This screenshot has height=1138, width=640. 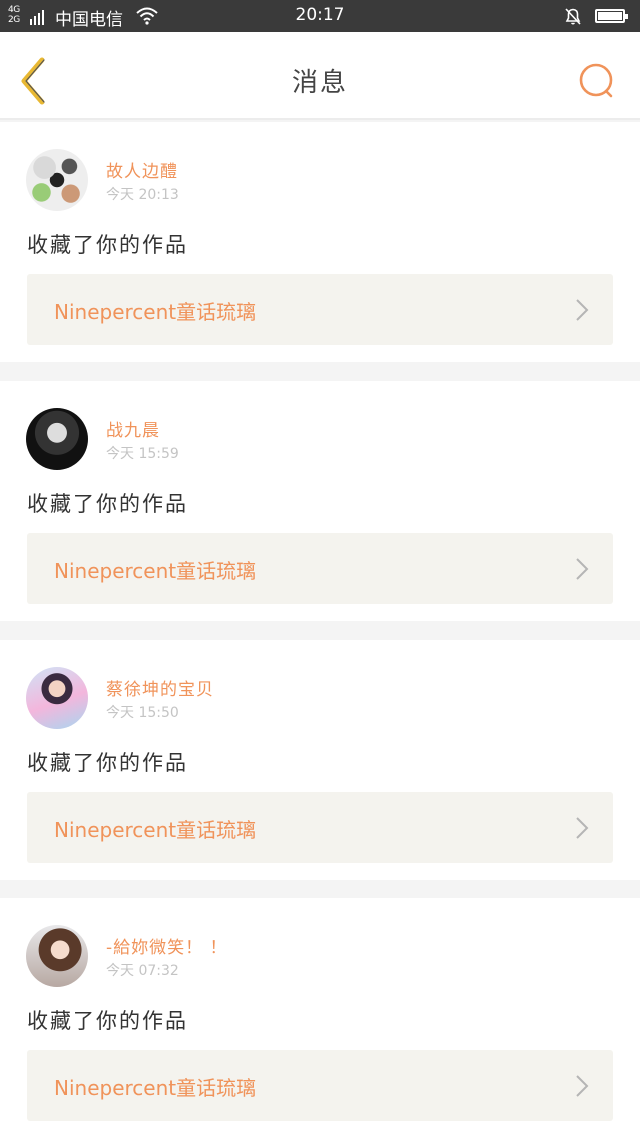 I want to click on user-name: -給妳微笑！ ！, so click(x=167, y=945).